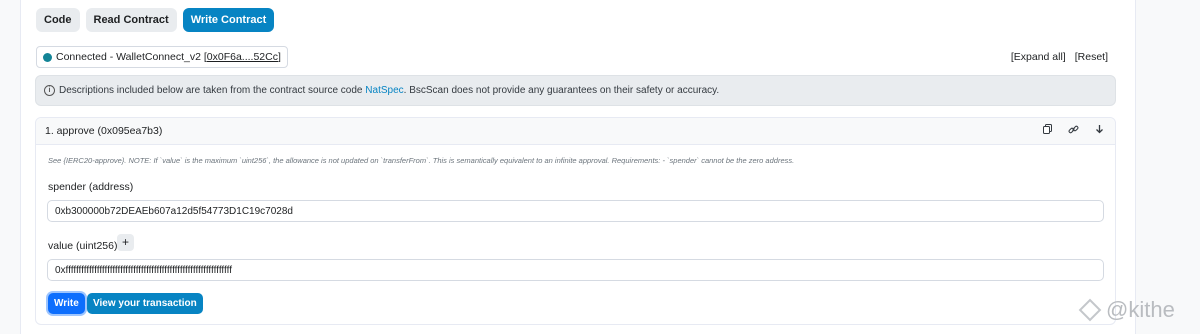 Image resolution: width=1200 pixels, height=334 pixels. I want to click on tab-read-contract: Read Contract, so click(131, 20).